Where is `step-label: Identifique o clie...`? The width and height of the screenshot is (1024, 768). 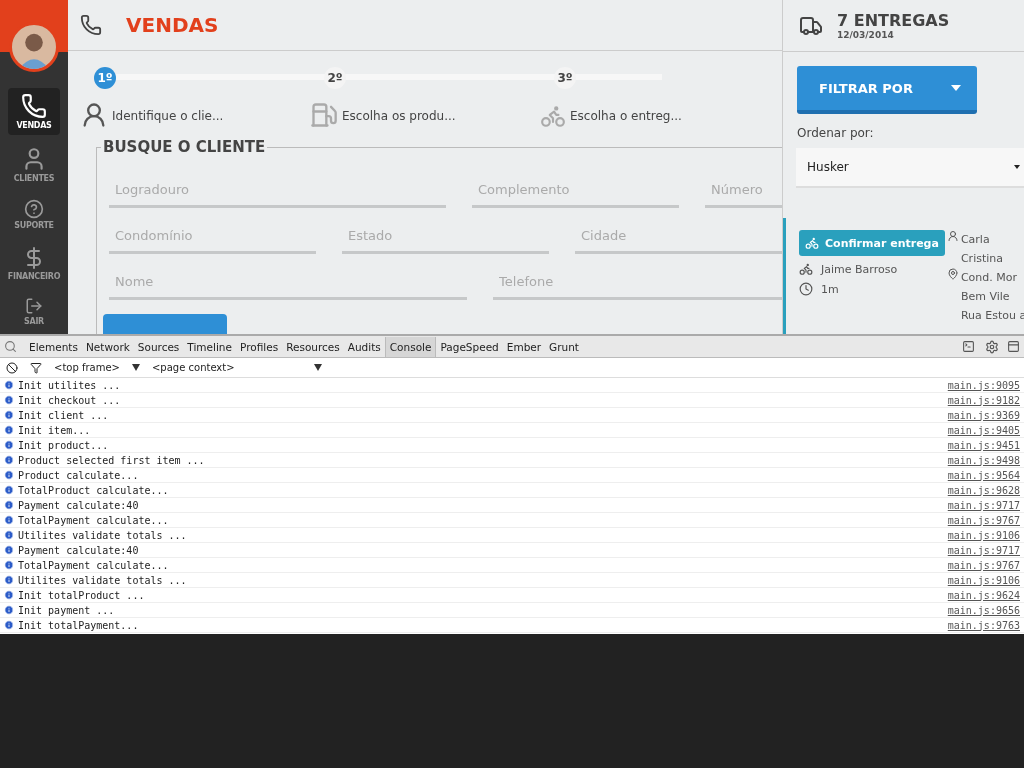
step-label: Identifique o clie... is located at coordinates (168, 119).